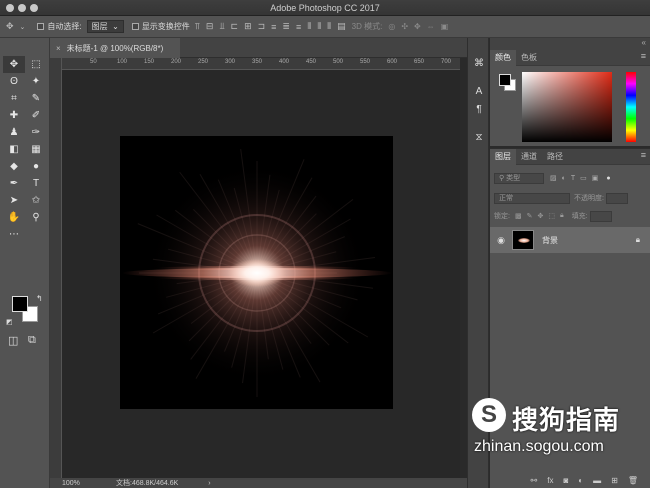 This screenshot has height=488, width=650. I want to click on drag-3d-icon: ✥, so click(417, 26).